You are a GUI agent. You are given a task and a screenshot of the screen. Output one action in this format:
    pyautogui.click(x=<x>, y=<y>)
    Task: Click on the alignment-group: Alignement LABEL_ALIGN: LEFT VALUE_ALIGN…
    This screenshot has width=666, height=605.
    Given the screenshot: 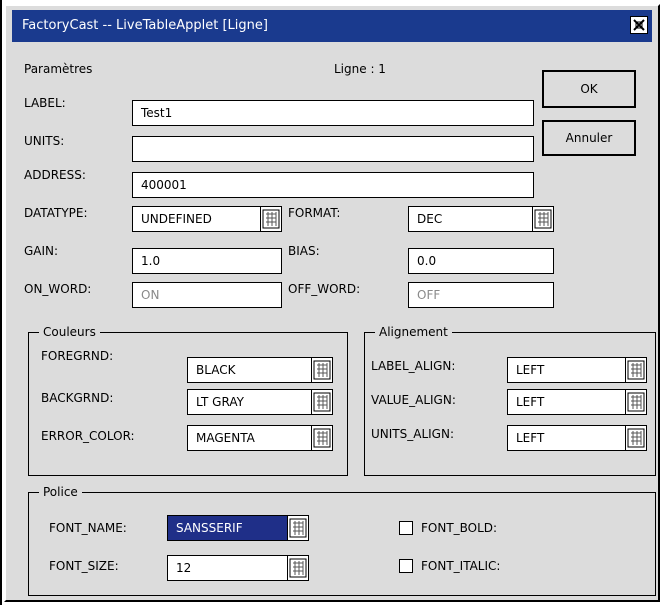 What is the action you would take?
    pyautogui.click(x=510, y=400)
    